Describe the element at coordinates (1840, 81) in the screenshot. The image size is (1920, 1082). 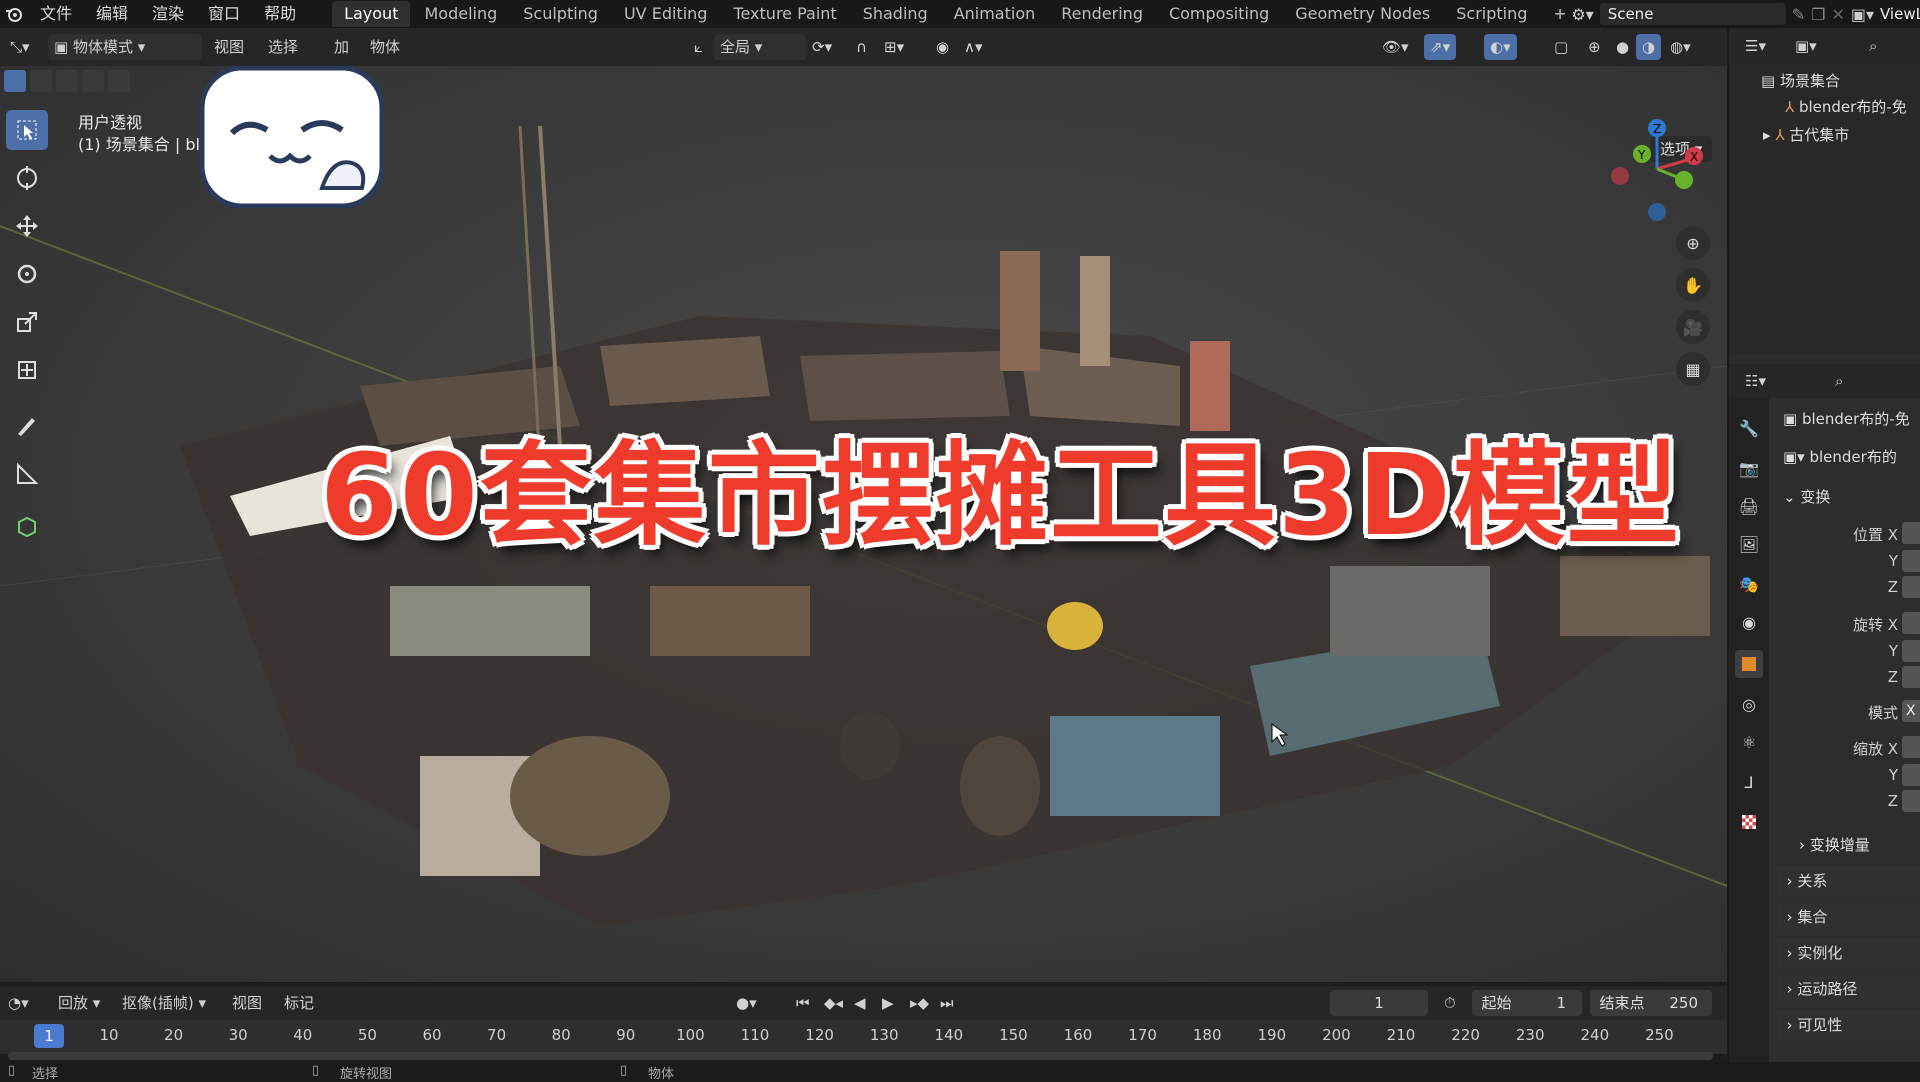
I see `outliner-root: ▤ 场景集合` at that location.